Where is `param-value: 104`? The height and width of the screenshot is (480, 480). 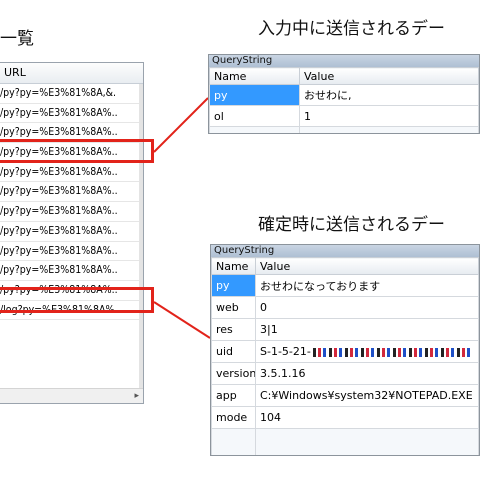 param-value: 104 is located at coordinates (367, 417).